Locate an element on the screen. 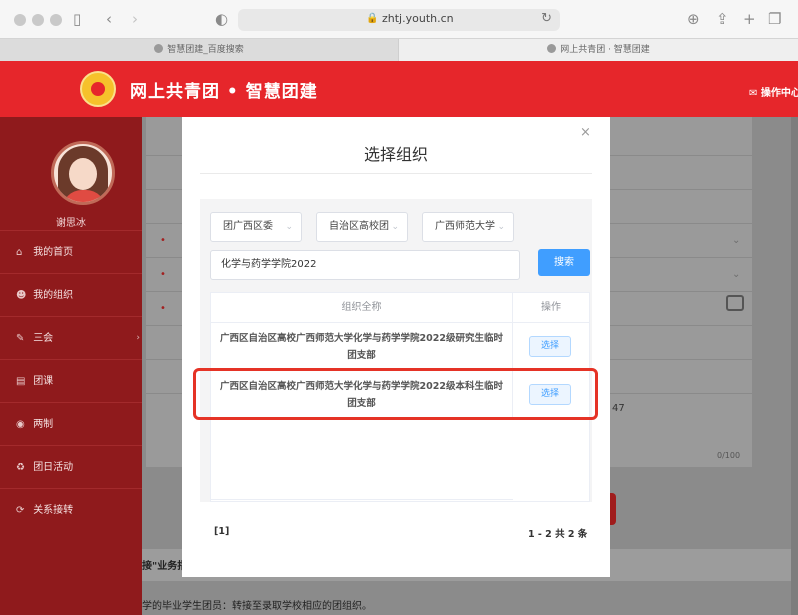 The image size is (798, 615). new-tab-icon: + is located at coordinates (749, 19).